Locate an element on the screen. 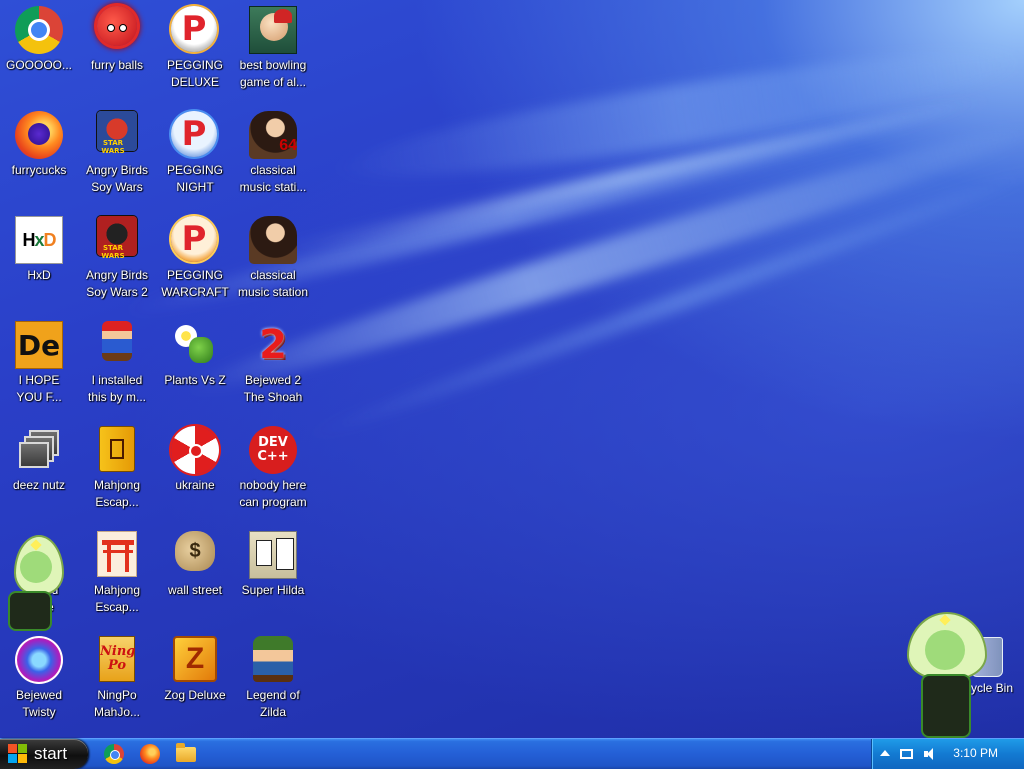  desktop-icon-label: Legend of Zilda is located at coordinates (273, 703).